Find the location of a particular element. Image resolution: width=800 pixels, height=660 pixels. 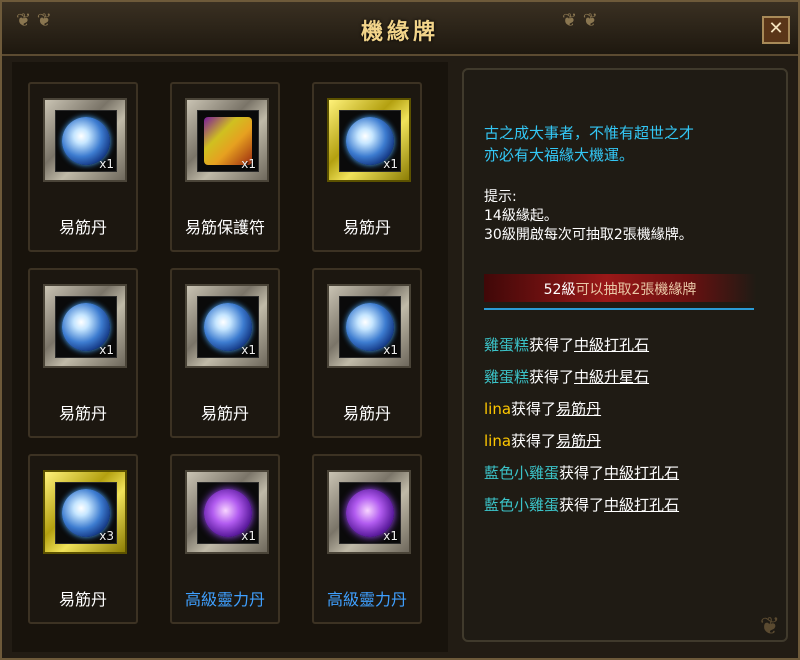

log-entry: 雞蛋糕获得了中級升星石 is located at coordinates (634, 376).